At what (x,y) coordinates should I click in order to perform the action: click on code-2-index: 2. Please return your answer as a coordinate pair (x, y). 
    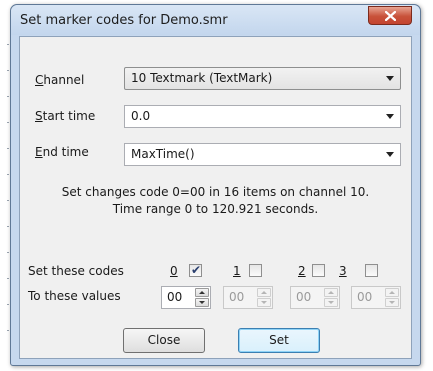
    Looking at the image, I should click on (302, 271).